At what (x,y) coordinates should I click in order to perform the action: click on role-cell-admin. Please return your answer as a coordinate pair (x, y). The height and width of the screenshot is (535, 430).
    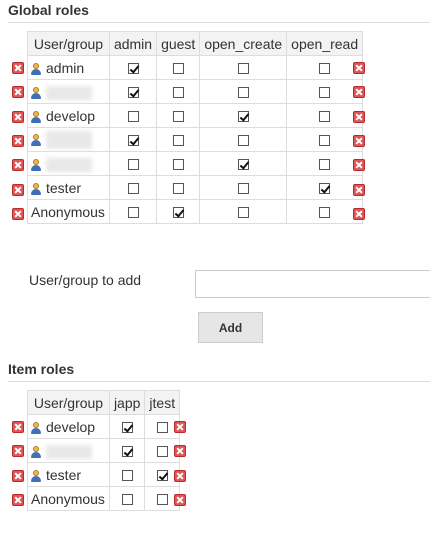
    Looking at the image, I should click on (133, 187).